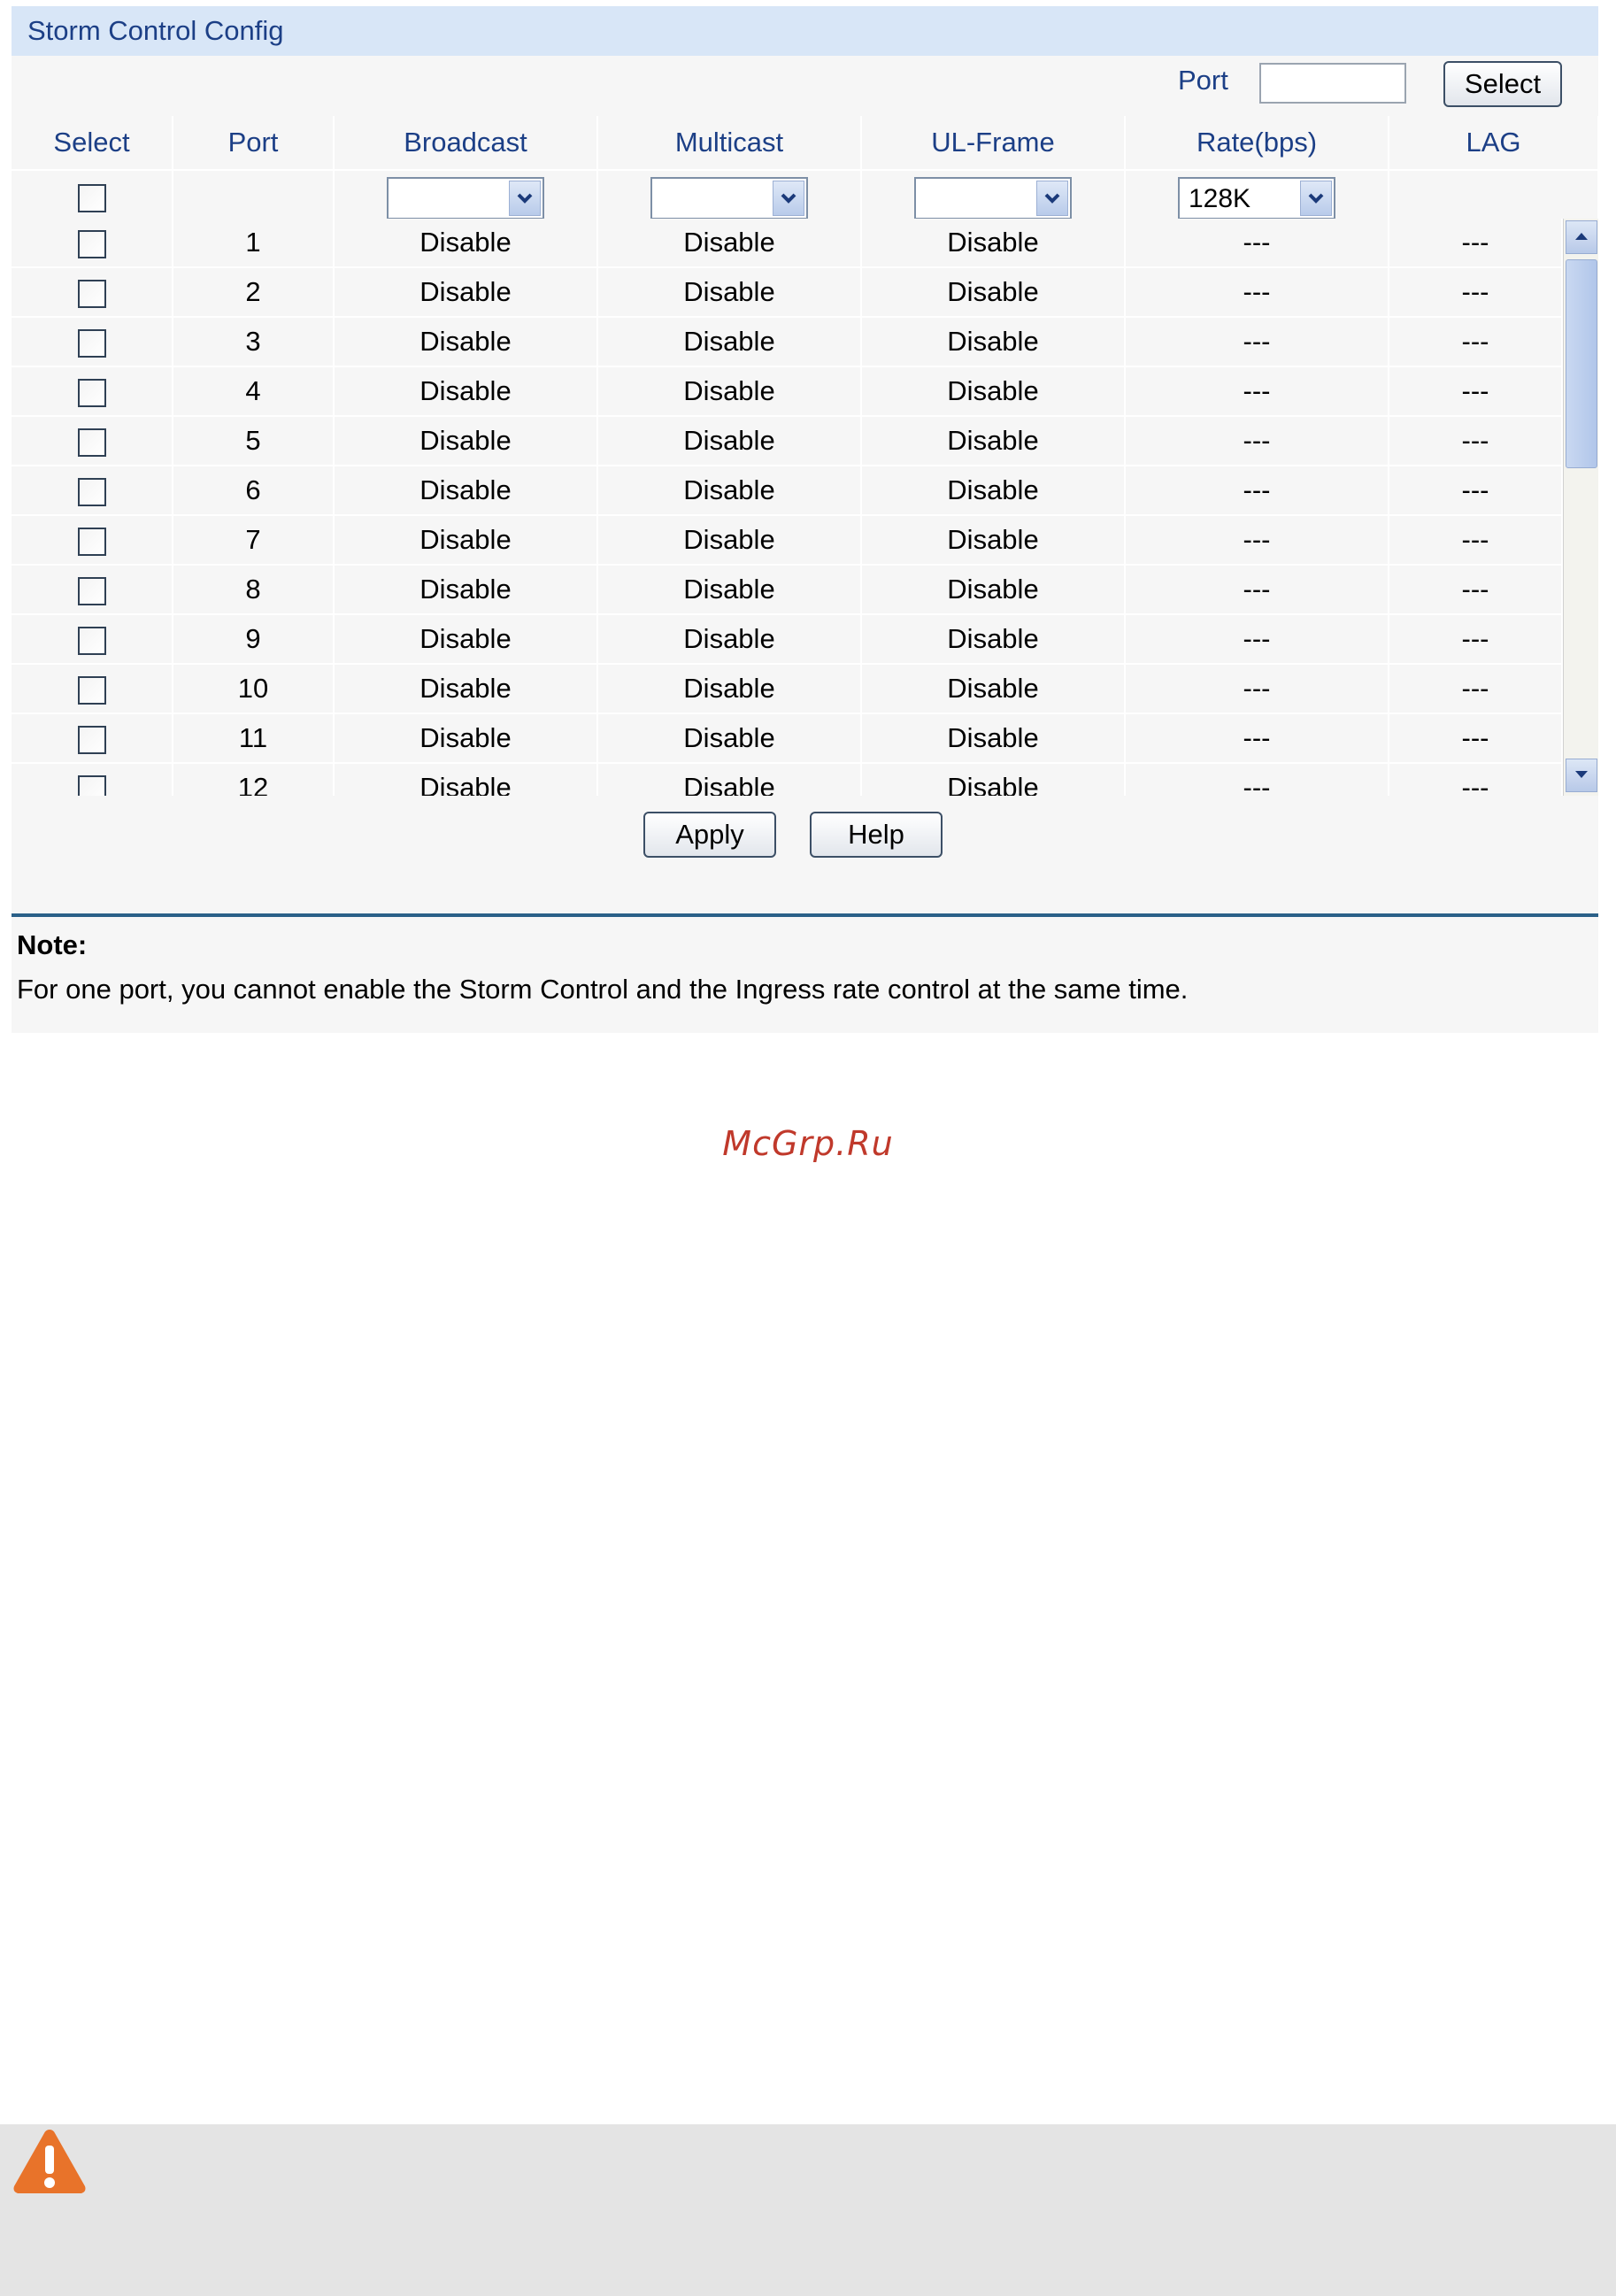 The width and height of the screenshot is (1616, 2296). I want to click on note-divider, so click(805, 915).